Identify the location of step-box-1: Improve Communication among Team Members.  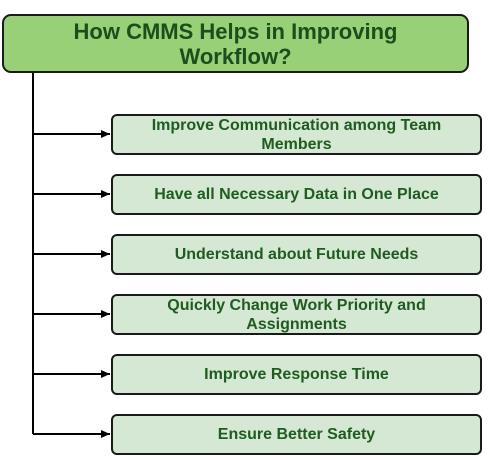
(296, 134).